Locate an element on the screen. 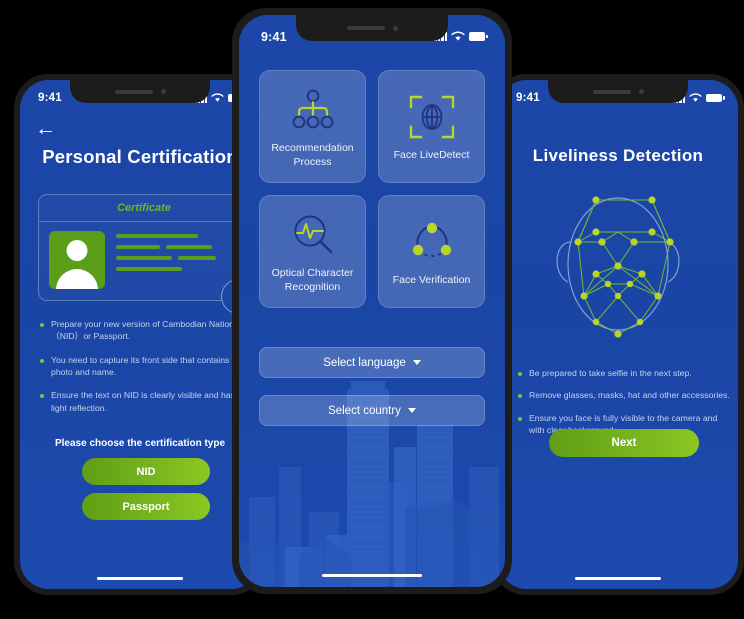 This screenshot has height=619, width=744. middle-notch is located at coordinates (372, 28).